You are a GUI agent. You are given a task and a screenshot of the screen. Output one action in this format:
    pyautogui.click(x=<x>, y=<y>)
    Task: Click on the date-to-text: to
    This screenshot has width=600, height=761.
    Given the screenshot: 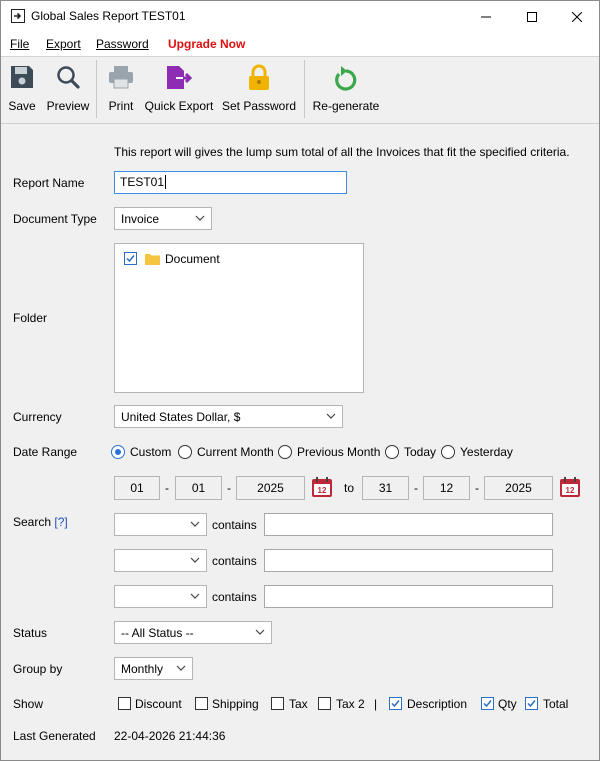 What is the action you would take?
    pyautogui.click(x=349, y=488)
    